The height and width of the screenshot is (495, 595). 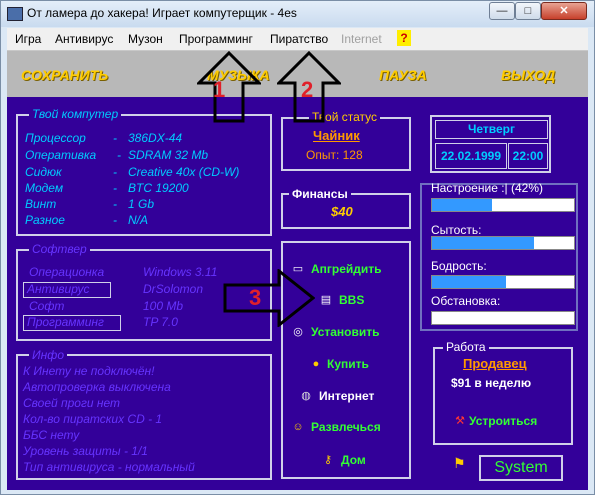 I want to click on annotation-3: 3, so click(x=255, y=297).